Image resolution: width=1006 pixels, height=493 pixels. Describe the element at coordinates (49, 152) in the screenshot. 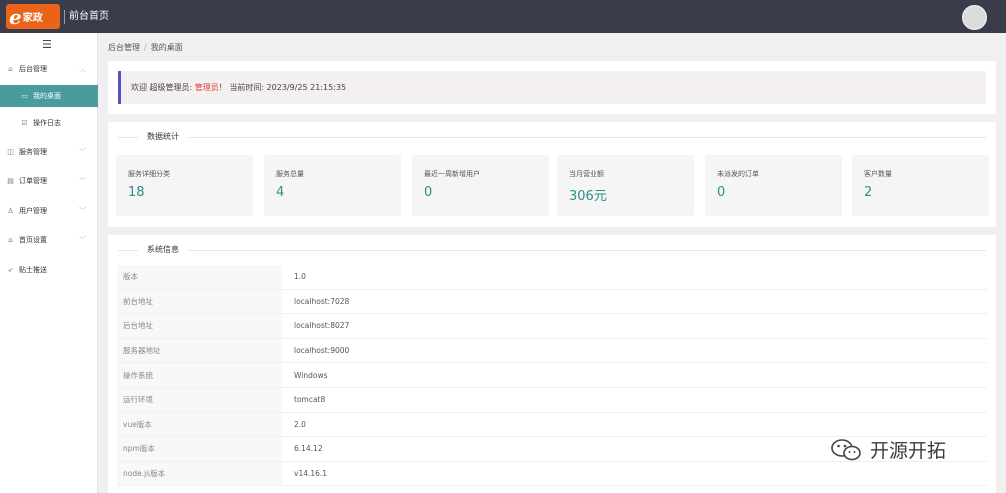

I see `sidebar-item-service: ◫ 服务管理 ﹀` at that location.